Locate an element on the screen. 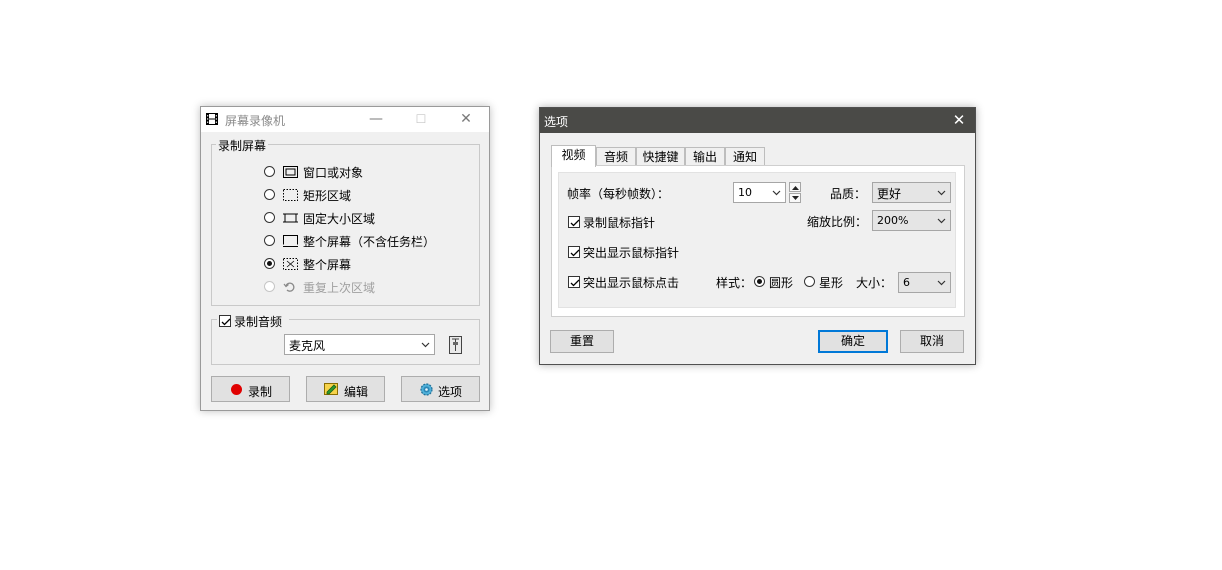 The width and height of the screenshot is (1222, 570). tab-notify: 通知 is located at coordinates (745, 156).